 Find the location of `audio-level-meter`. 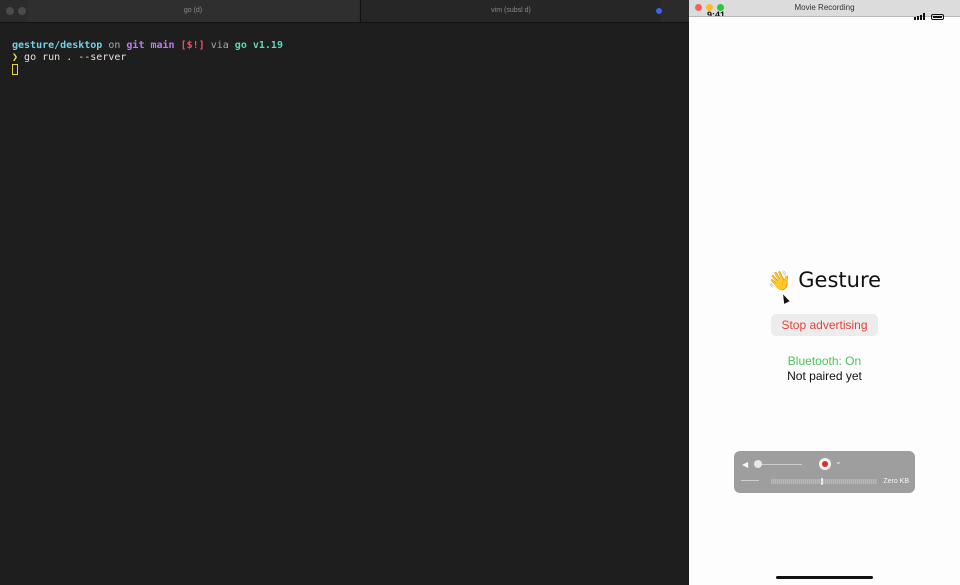

audio-level-meter is located at coordinates (824, 481).